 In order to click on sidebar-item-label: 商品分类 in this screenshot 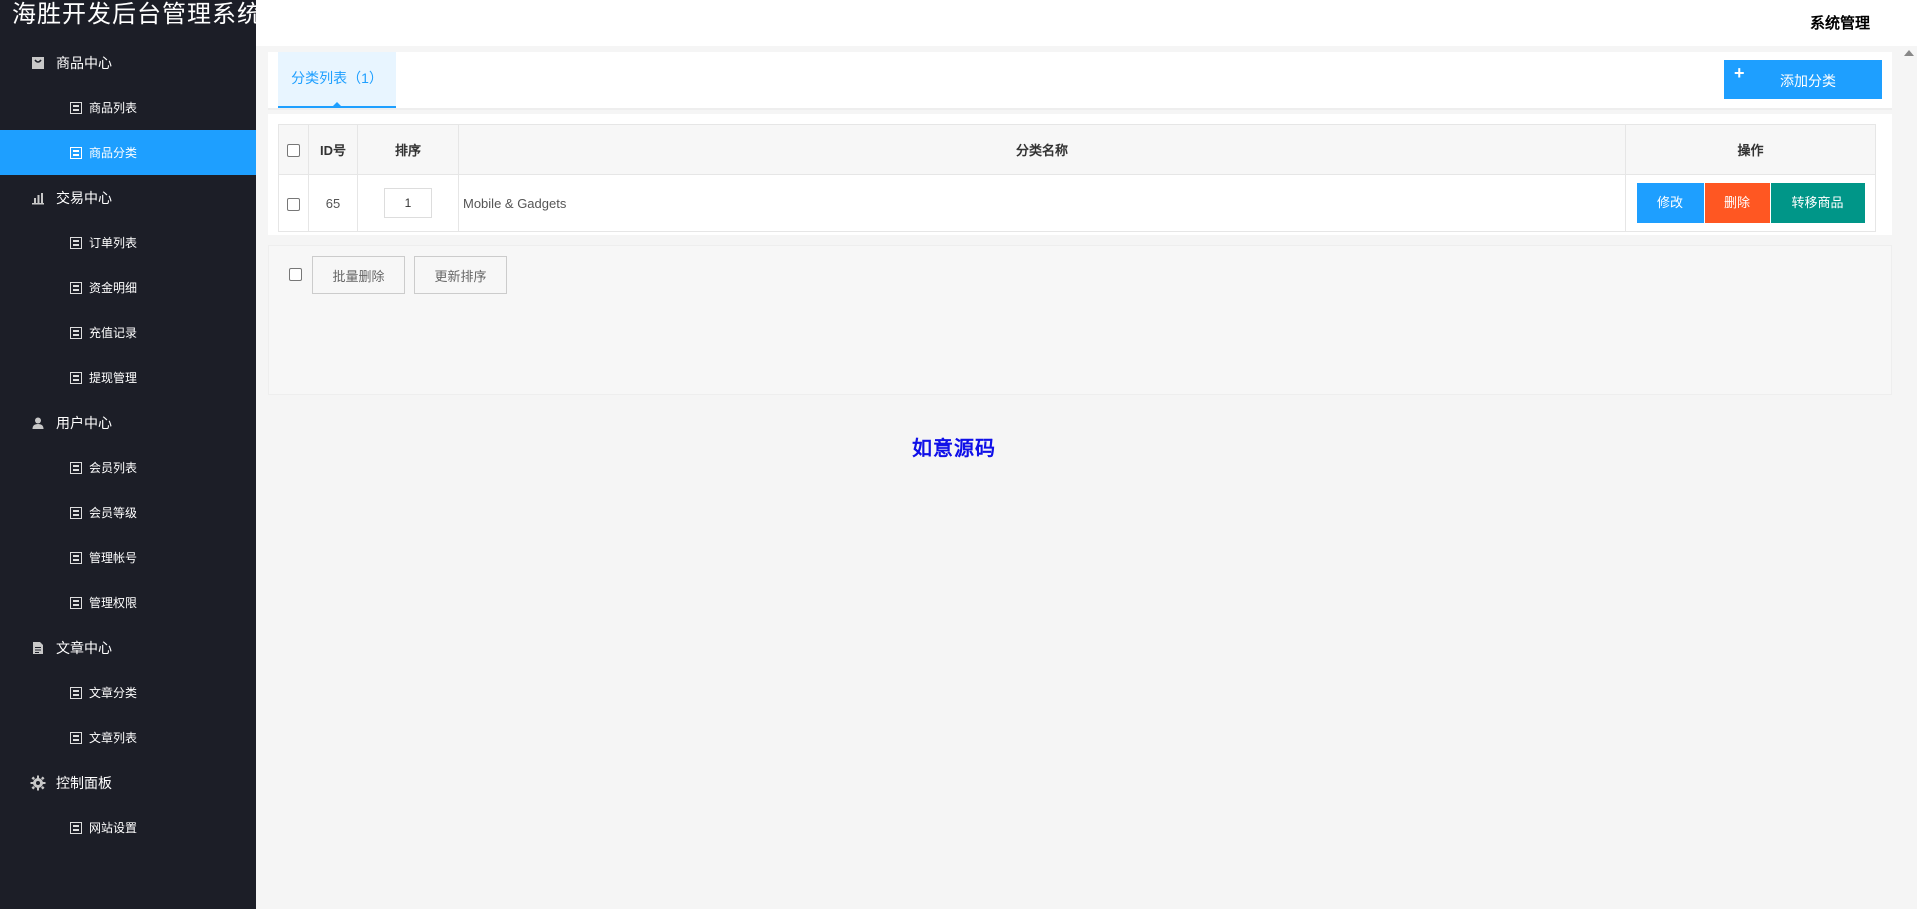, I will do `click(113, 153)`.